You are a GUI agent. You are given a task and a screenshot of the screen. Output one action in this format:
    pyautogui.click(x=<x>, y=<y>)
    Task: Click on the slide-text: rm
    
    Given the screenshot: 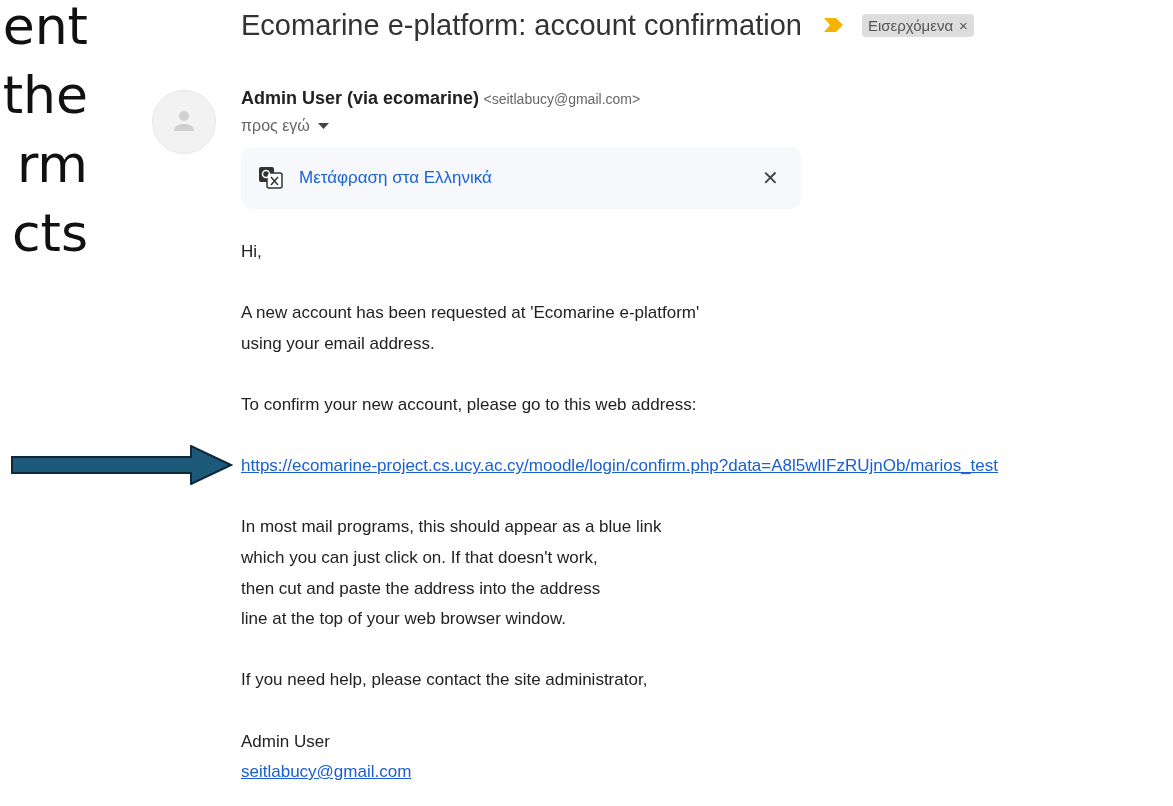 What is the action you would take?
    pyautogui.click(x=51, y=164)
    